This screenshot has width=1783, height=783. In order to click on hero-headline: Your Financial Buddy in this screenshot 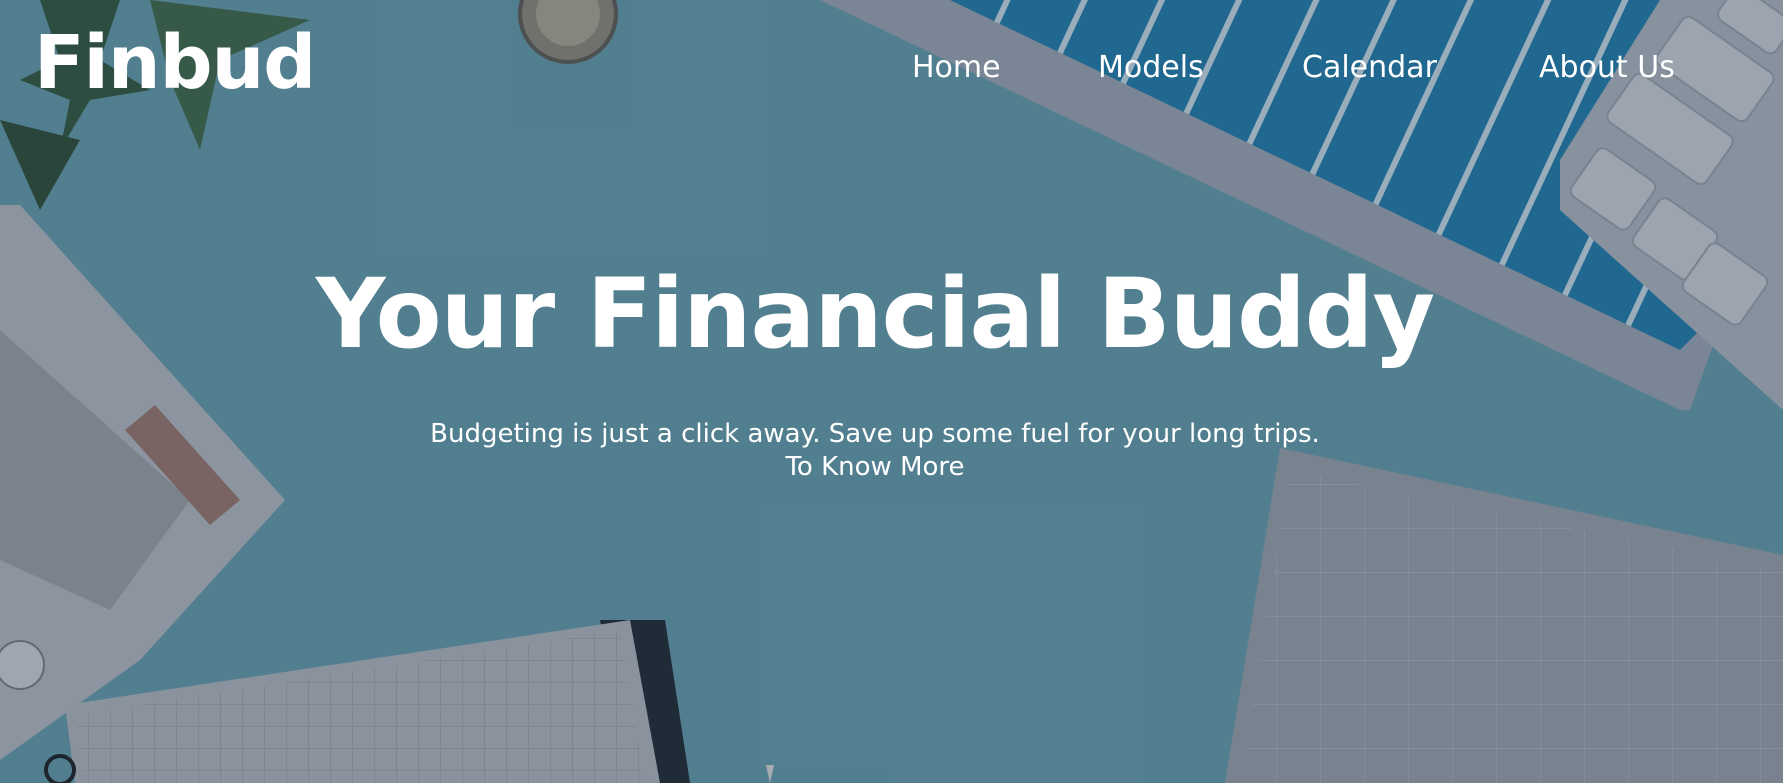, I will do `click(875, 314)`.